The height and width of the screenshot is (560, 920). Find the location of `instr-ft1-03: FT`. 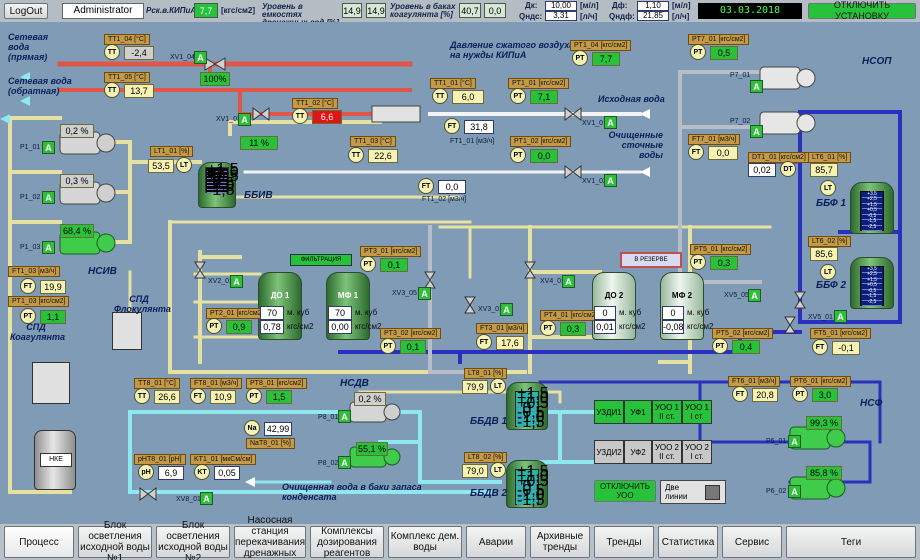

instr-ft1-03: FT is located at coordinates (28, 286).